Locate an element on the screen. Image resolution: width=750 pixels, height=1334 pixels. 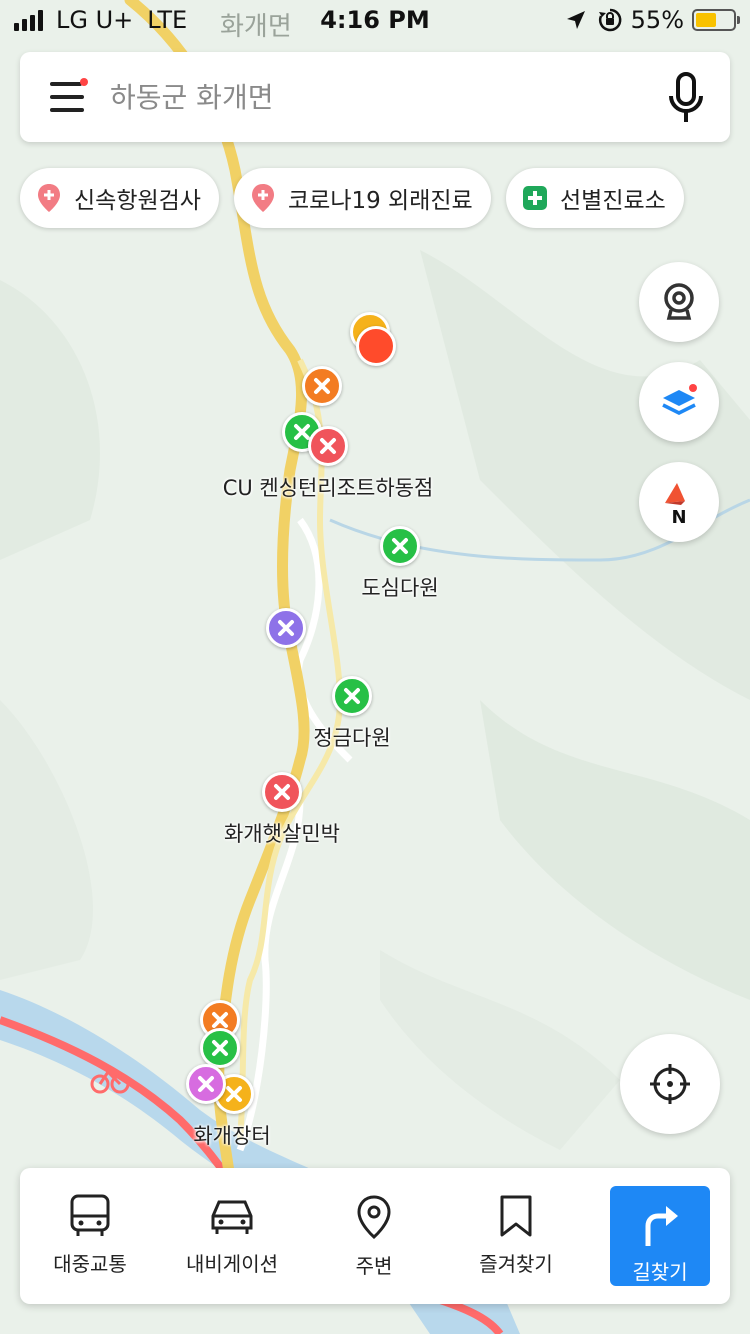
marker-green-jeonggeum is located at coordinates (352, 696).